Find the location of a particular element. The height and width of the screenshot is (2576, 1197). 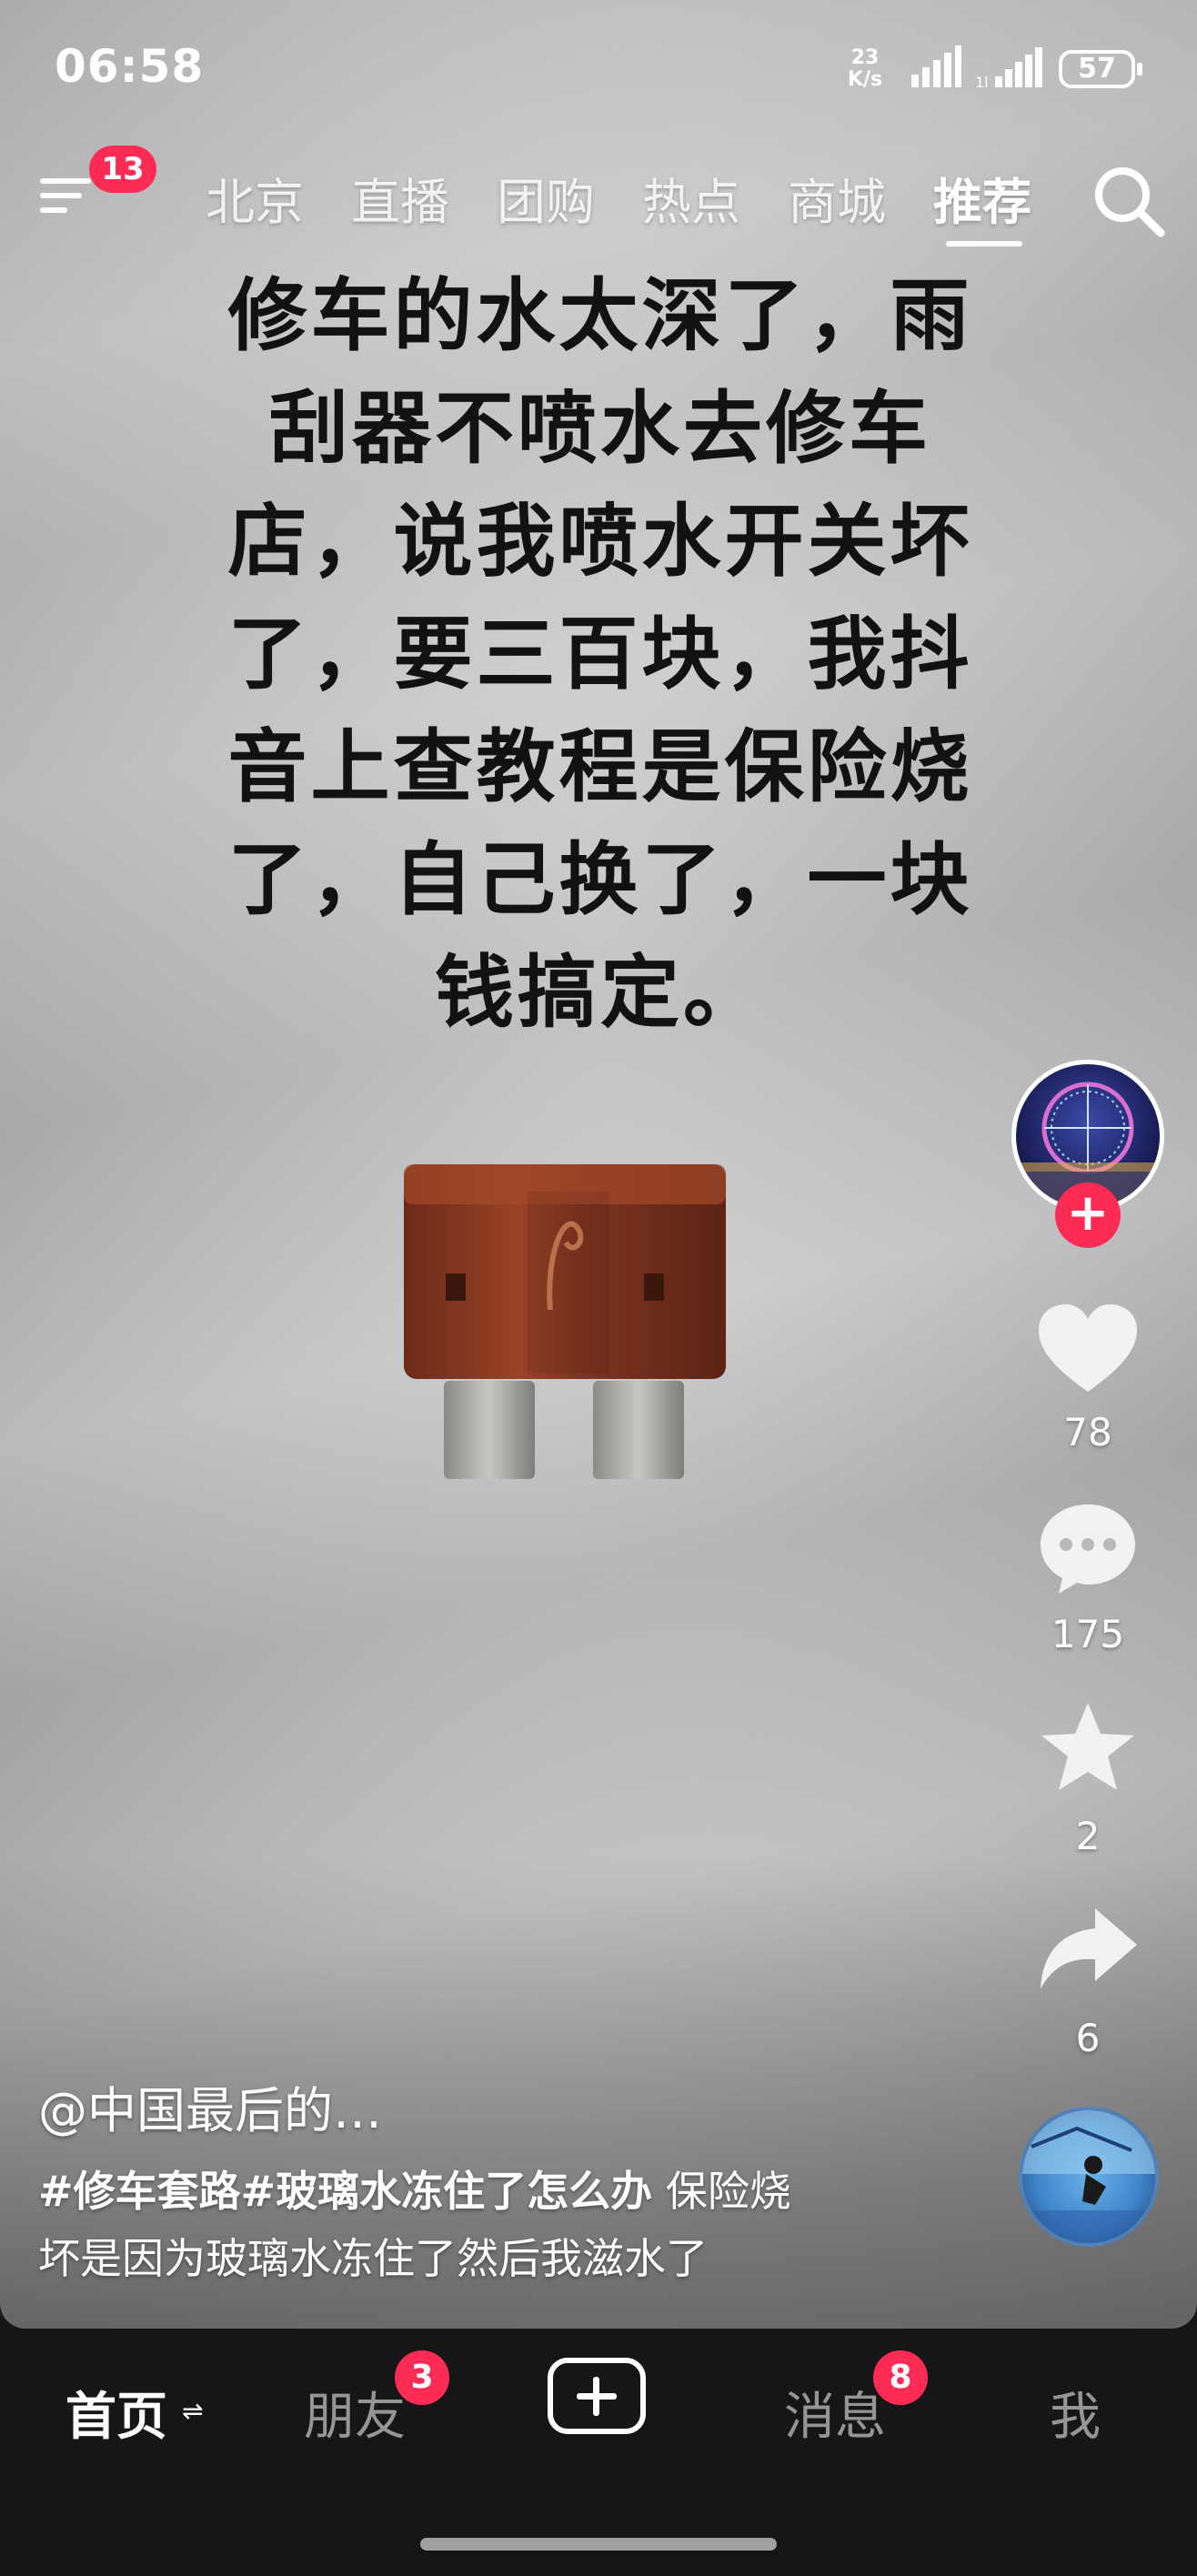

feed-switch-icon: ⇌ is located at coordinates (192, 2411).